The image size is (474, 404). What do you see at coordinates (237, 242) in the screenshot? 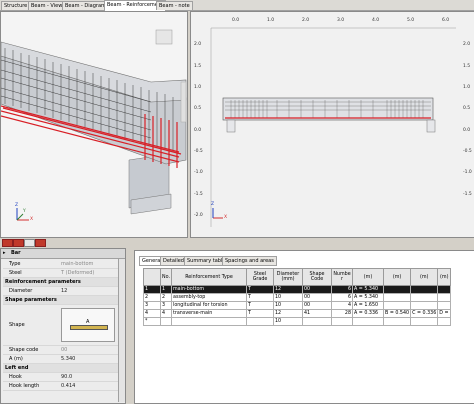
I see `view-mode-strip` at bounding box center [237, 242].